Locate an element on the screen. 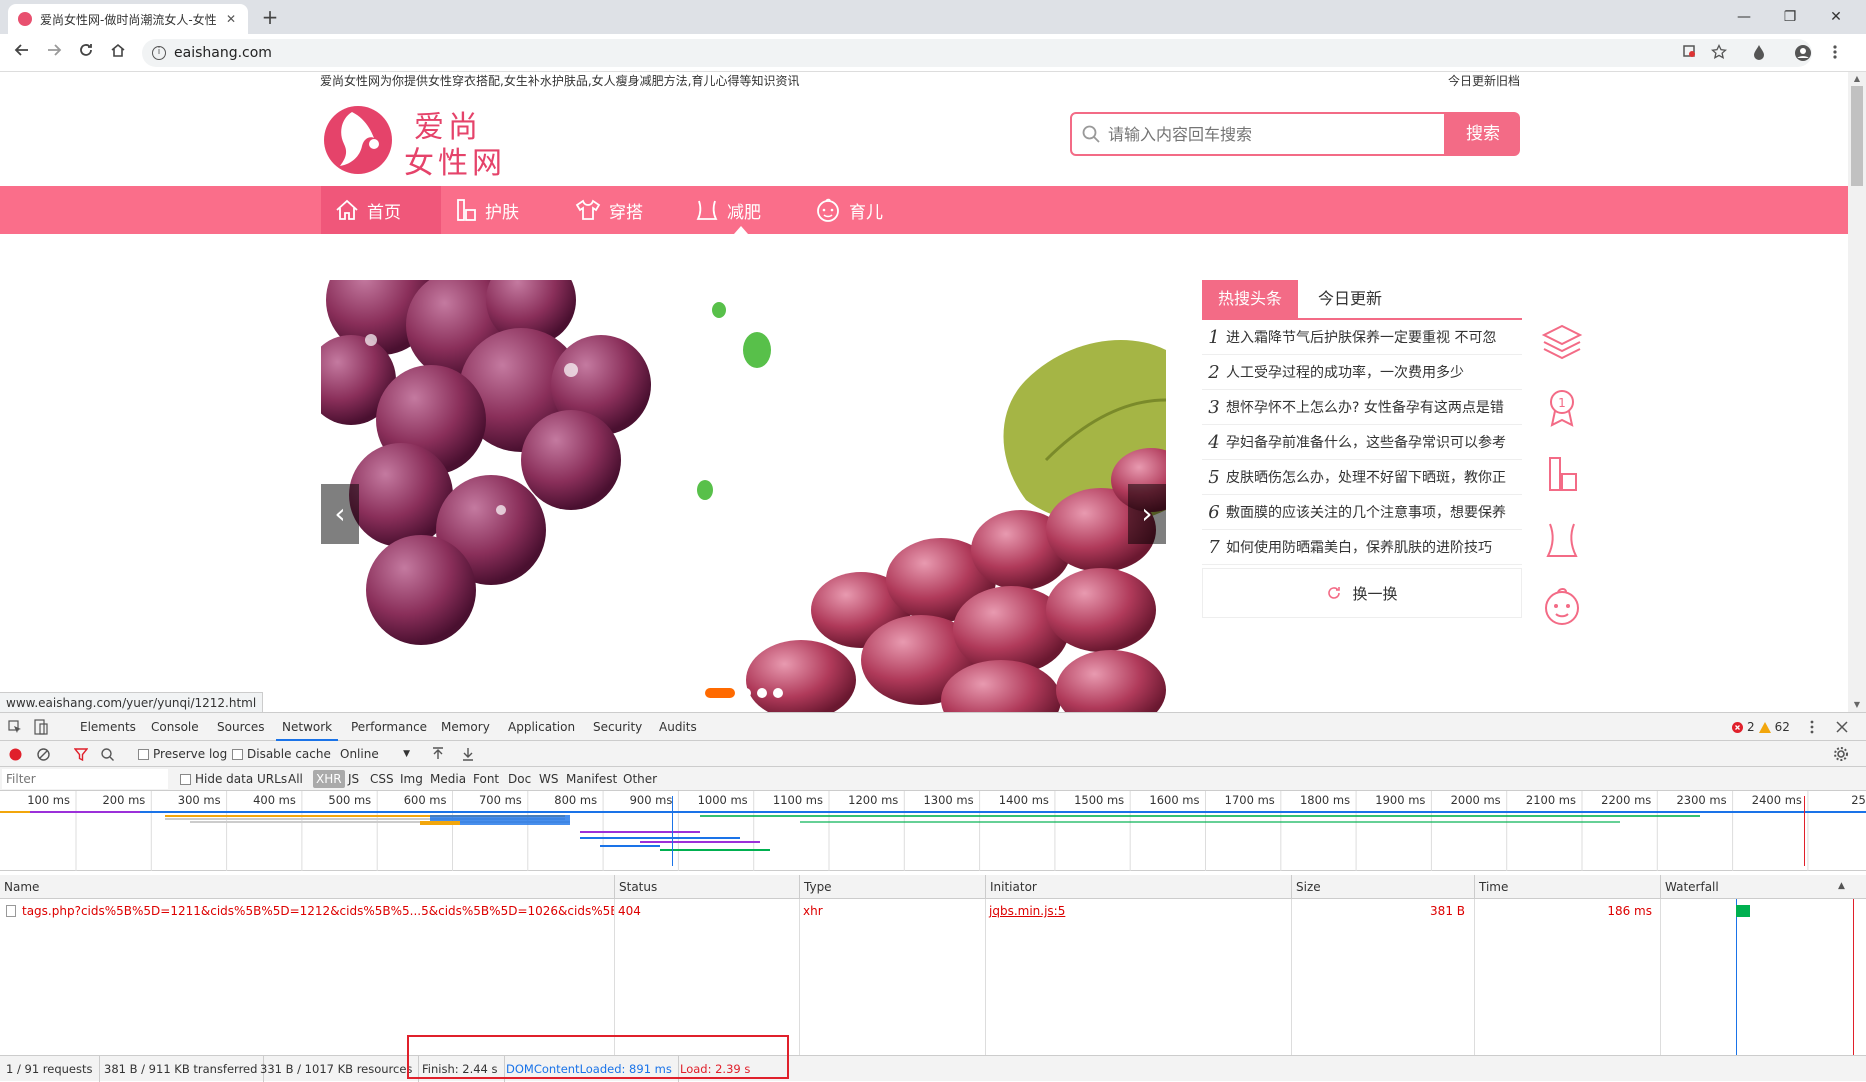 Image resolution: width=1866 pixels, height=1082 pixels. column-header-status: Status is located at coordinates (706, 887).